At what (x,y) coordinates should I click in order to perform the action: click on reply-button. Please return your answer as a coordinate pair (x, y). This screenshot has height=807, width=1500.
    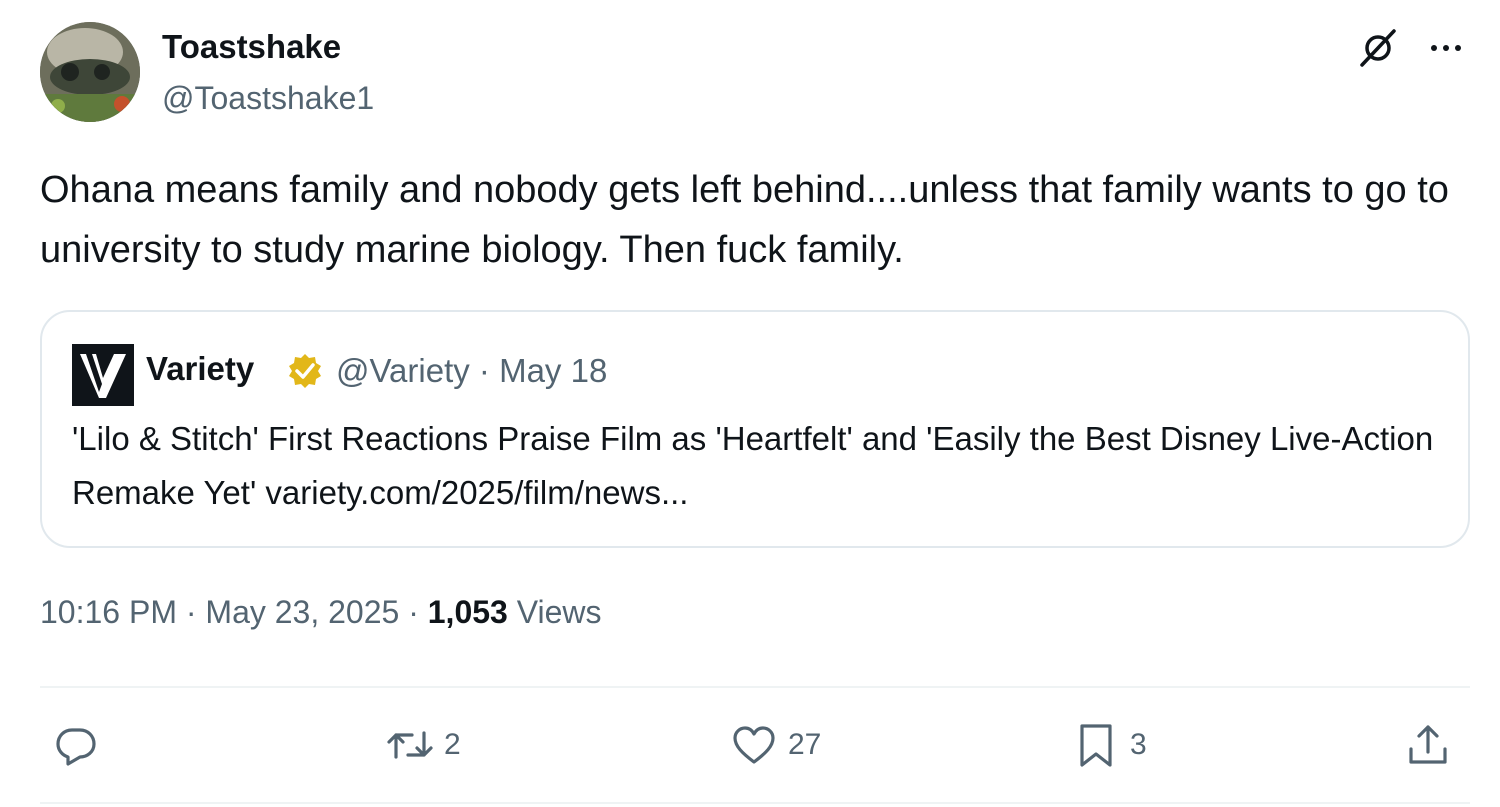
    Looking at the image, I should click on (81, 745).